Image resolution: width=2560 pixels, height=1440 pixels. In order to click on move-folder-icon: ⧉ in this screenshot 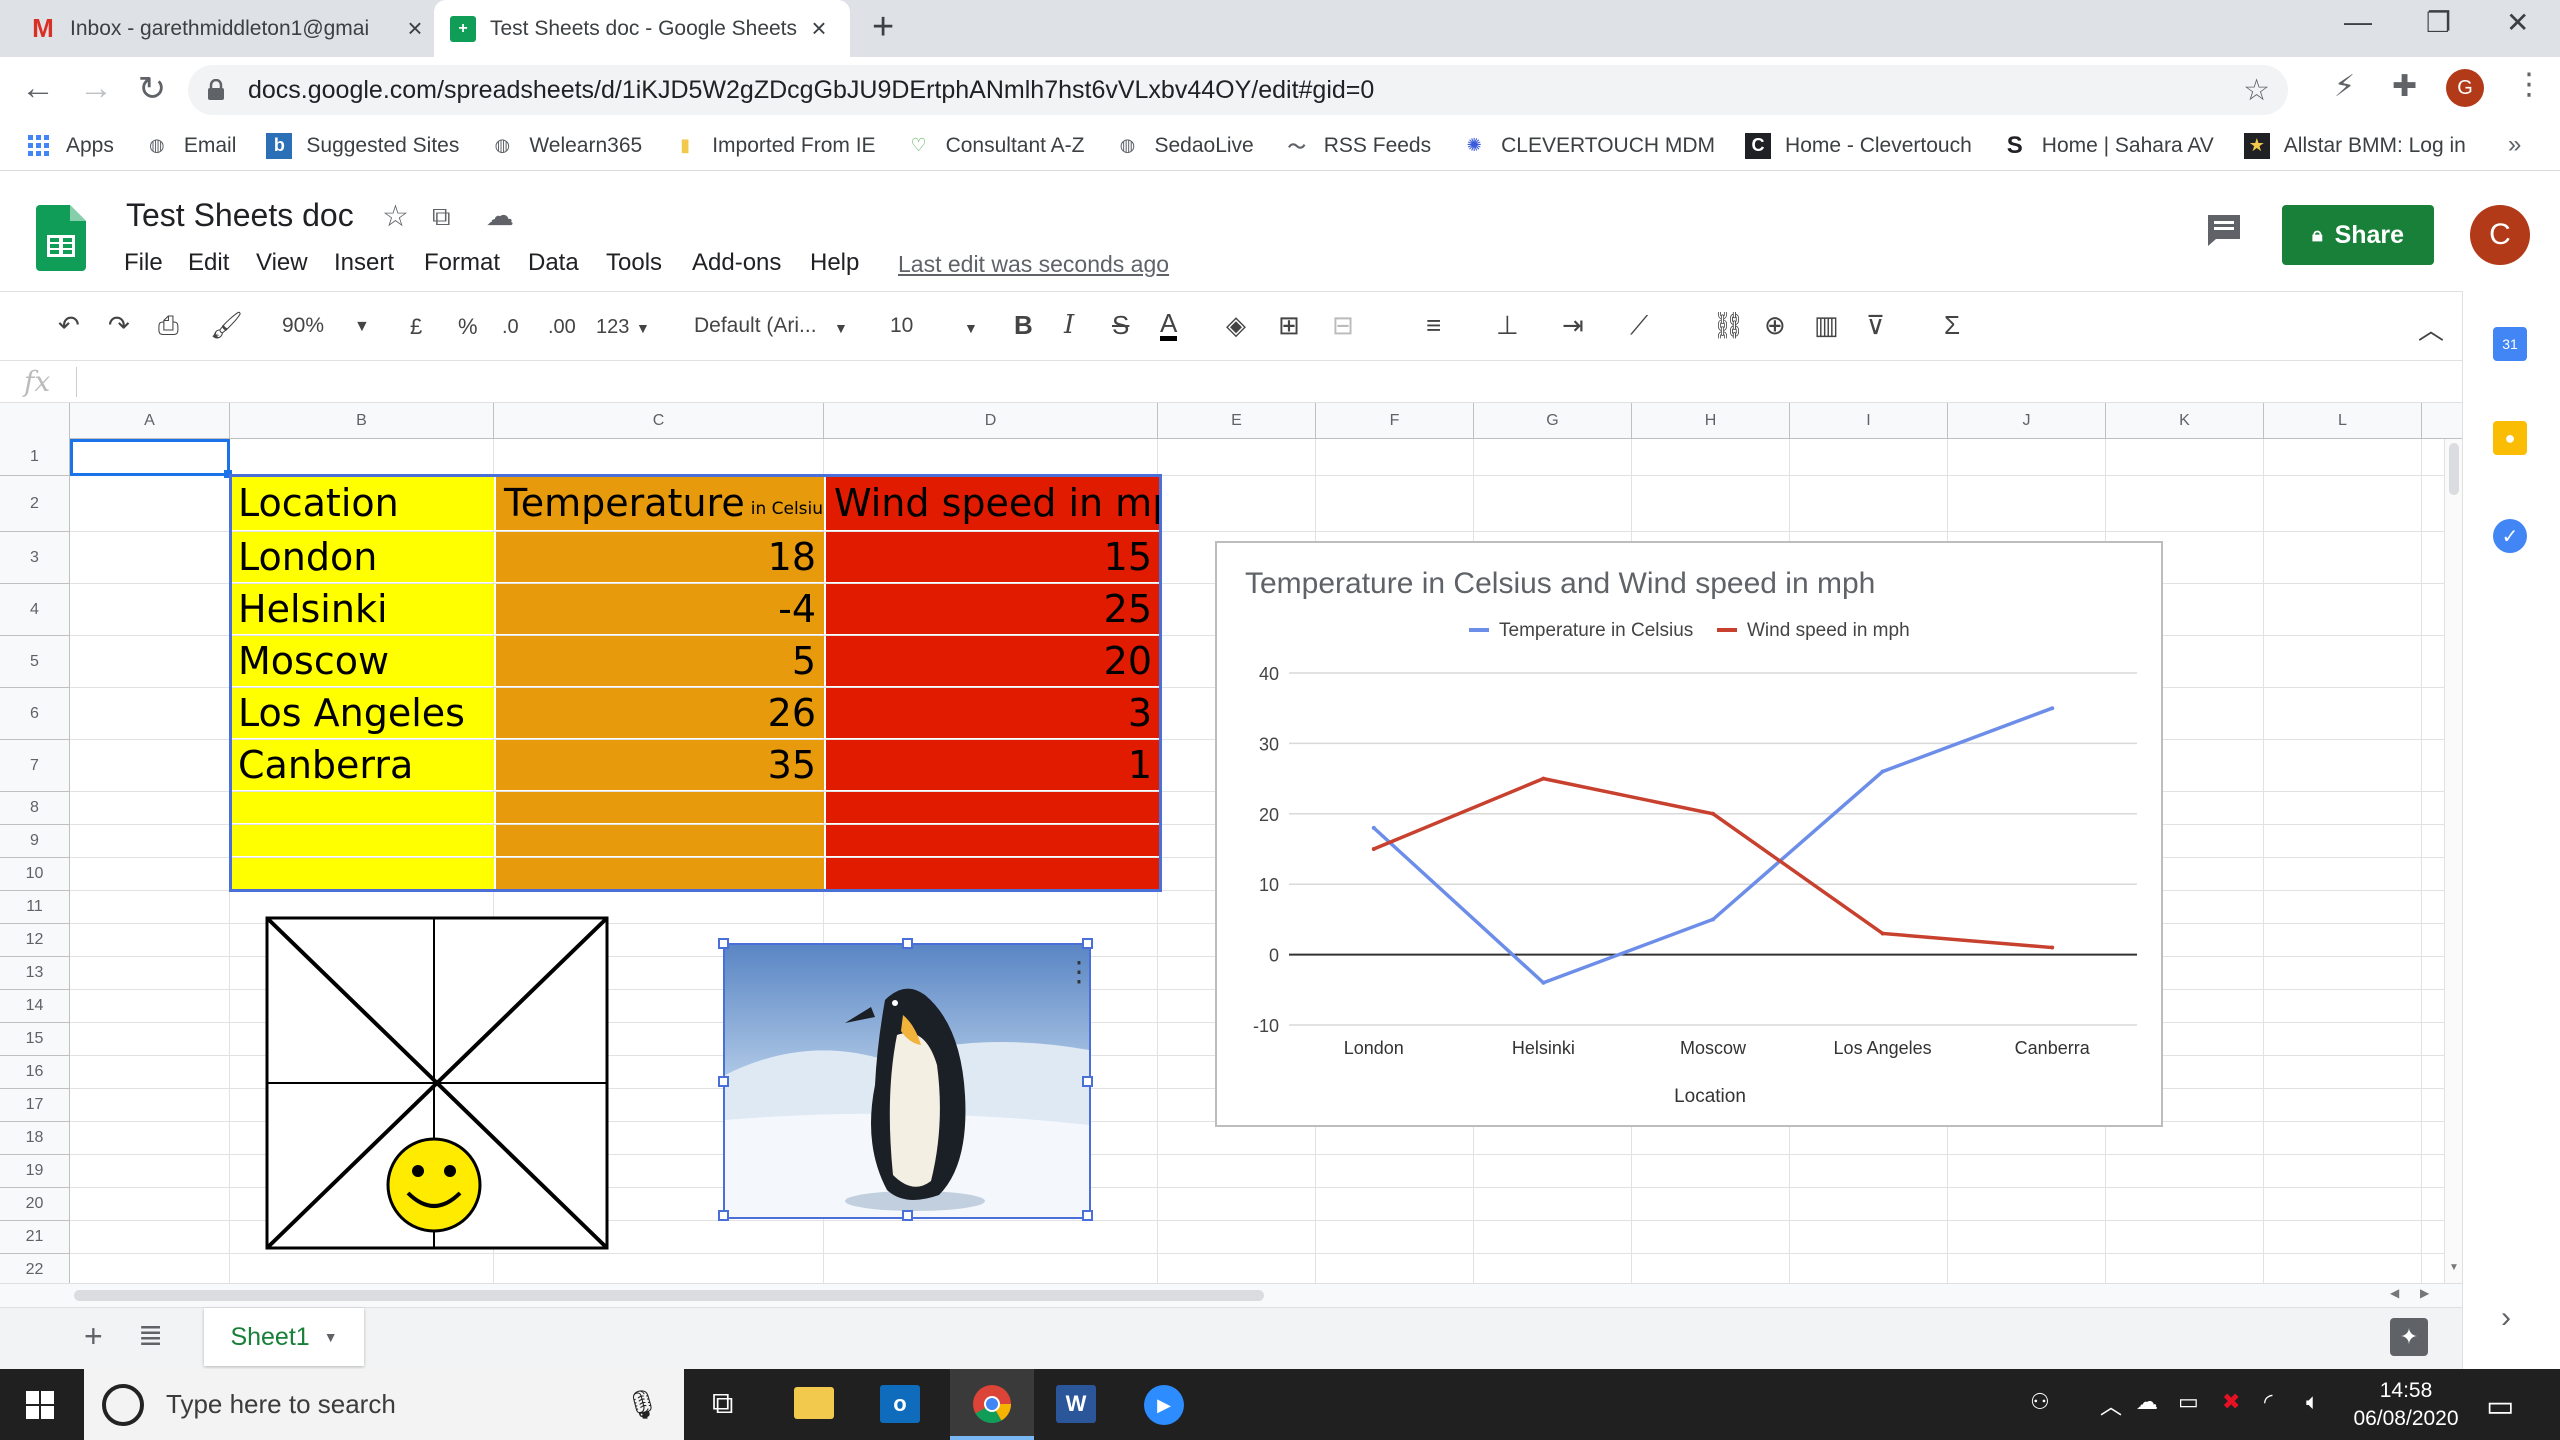, I will do `click(441, 217)`.